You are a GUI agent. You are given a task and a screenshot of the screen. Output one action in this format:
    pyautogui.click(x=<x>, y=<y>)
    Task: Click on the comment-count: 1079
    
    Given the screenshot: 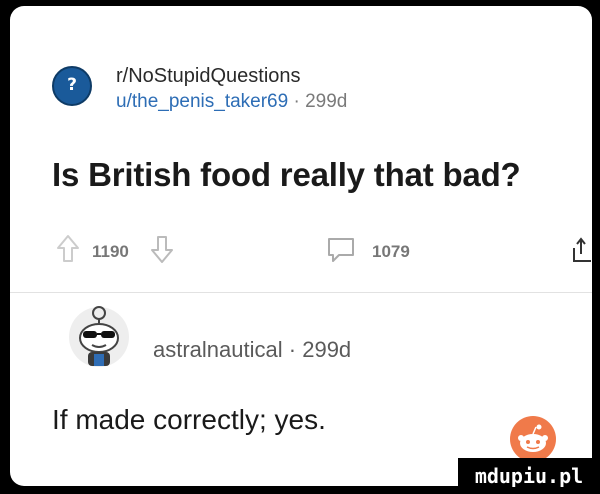 What is the action you would take?
    pyautogui.click(x=391, y=251)
    